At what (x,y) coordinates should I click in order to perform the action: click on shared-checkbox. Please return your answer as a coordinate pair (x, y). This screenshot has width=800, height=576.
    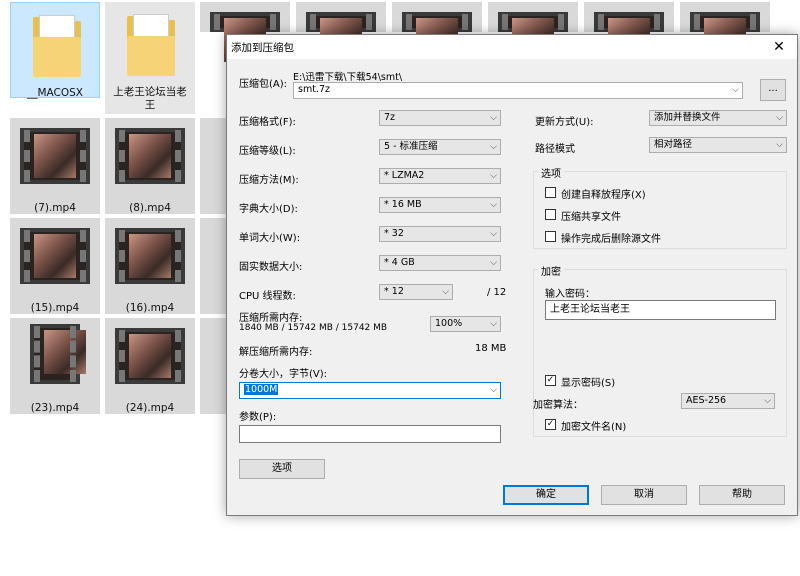
    Looking at the image, I should click on (550, 214).